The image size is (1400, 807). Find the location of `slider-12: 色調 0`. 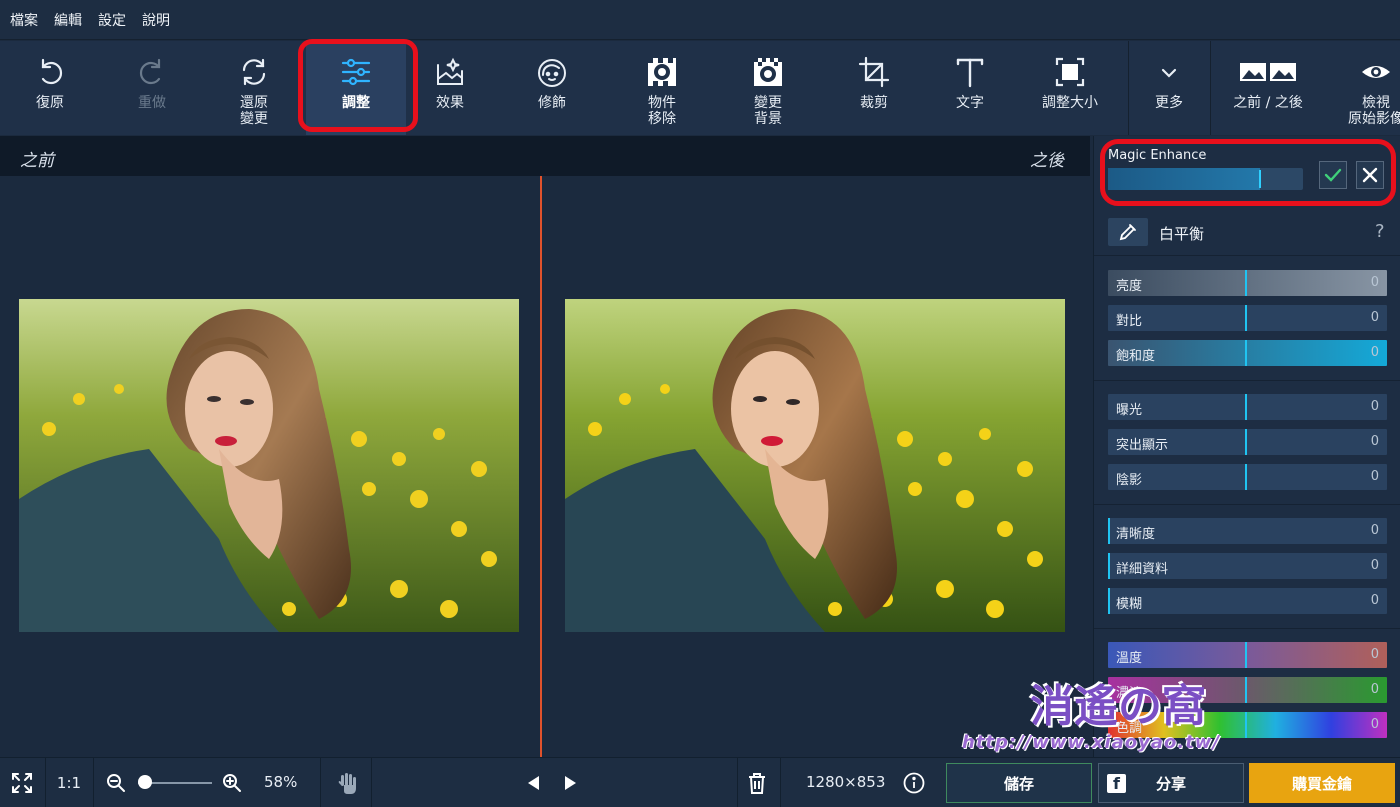

slider-12: 色調 0 is located at coordinates (1247, 725).